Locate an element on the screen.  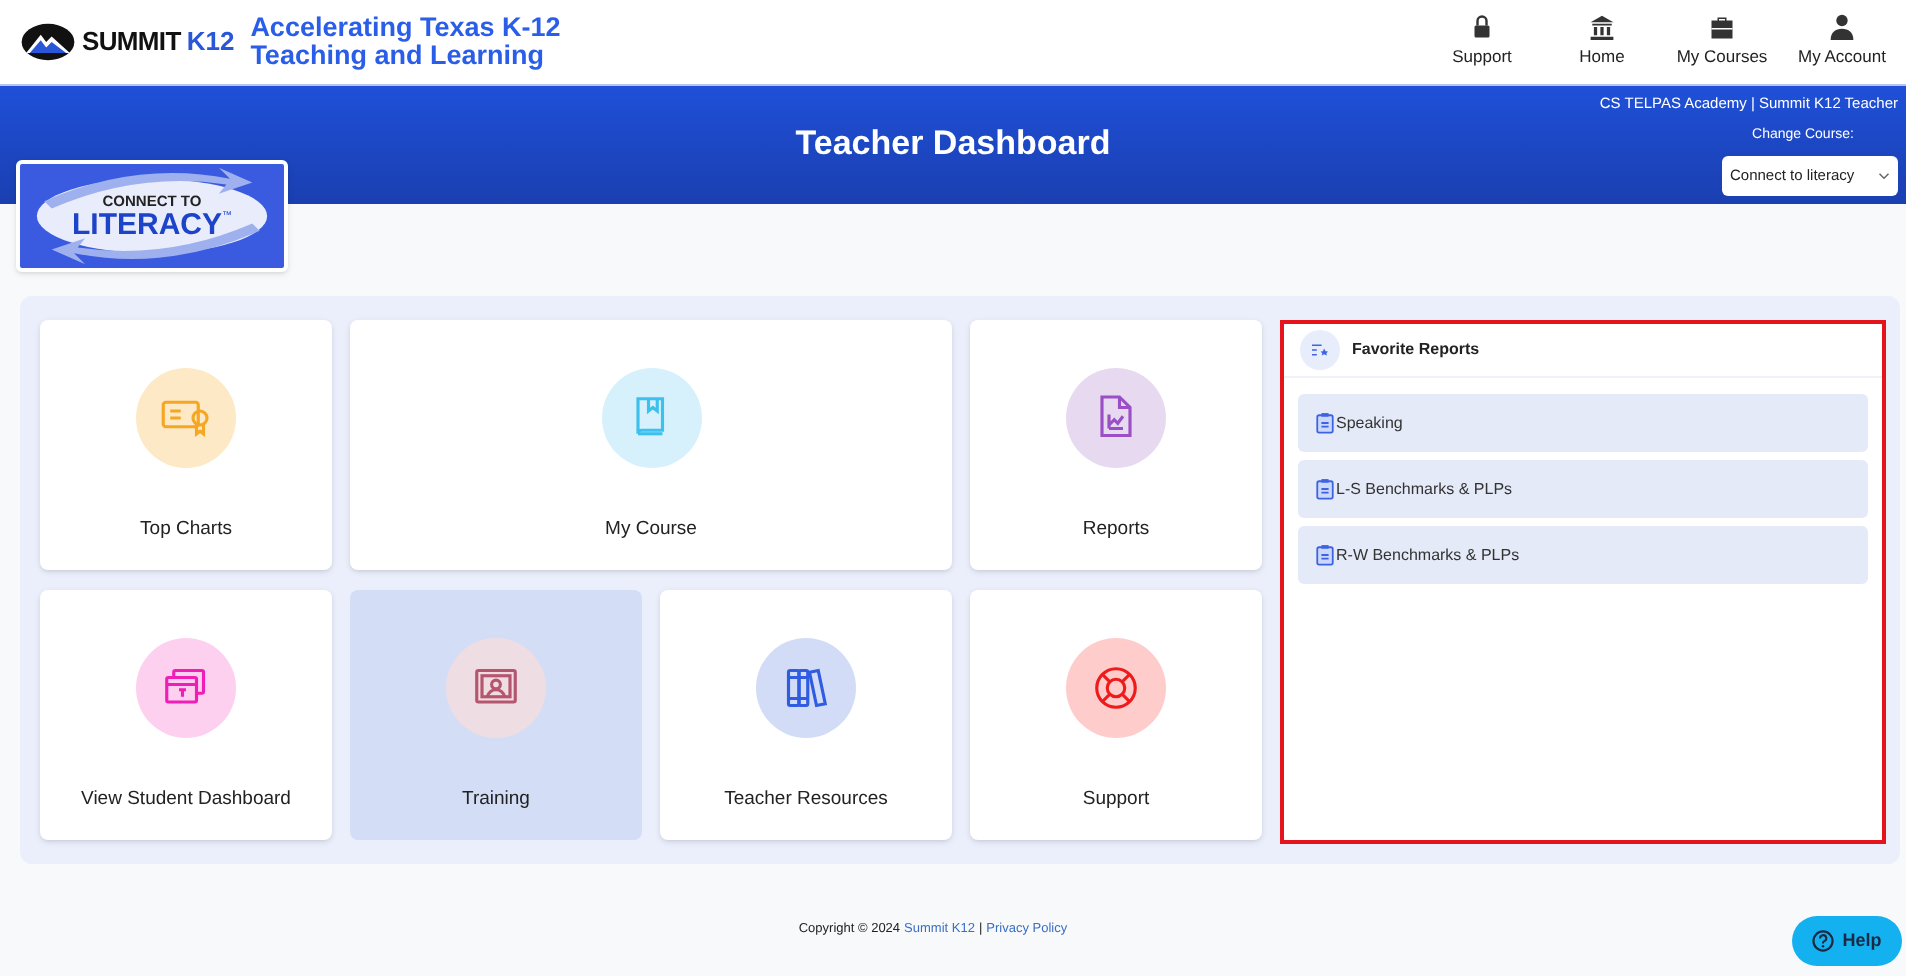
dashboard-tile: Reports is located at coordinates (1116, 445).